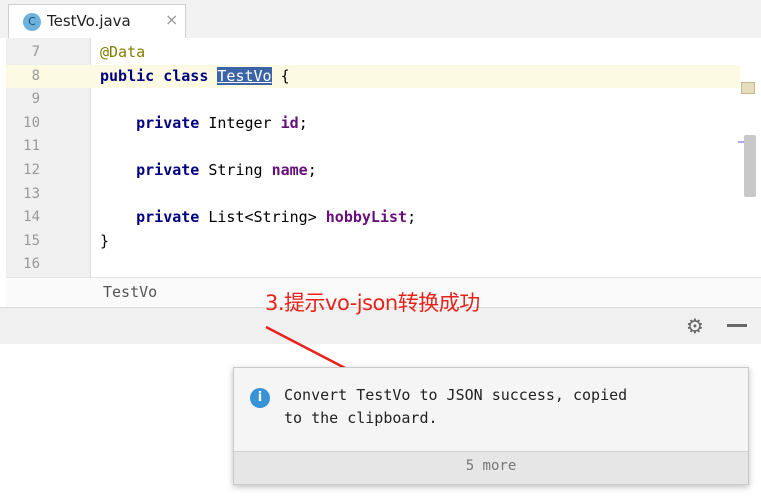 This screenshot has height=498, width=761. I want to click on tab-label: TestVo.java, so click(89, 21).